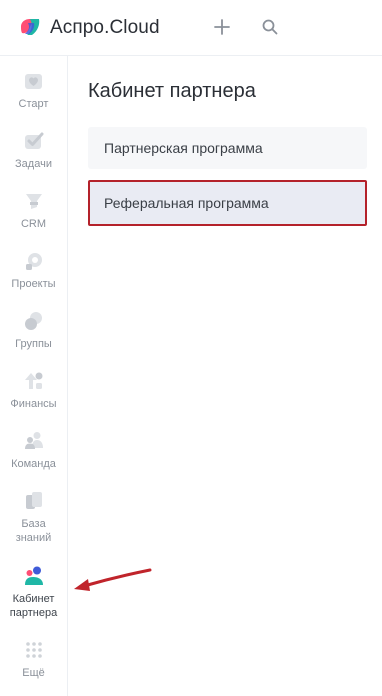 This screenshot has height=696, width=382. What do you see at coordinates (34, 650) in the screenshot?
I see `more-dots-icon` at bounding box center [34, 650].